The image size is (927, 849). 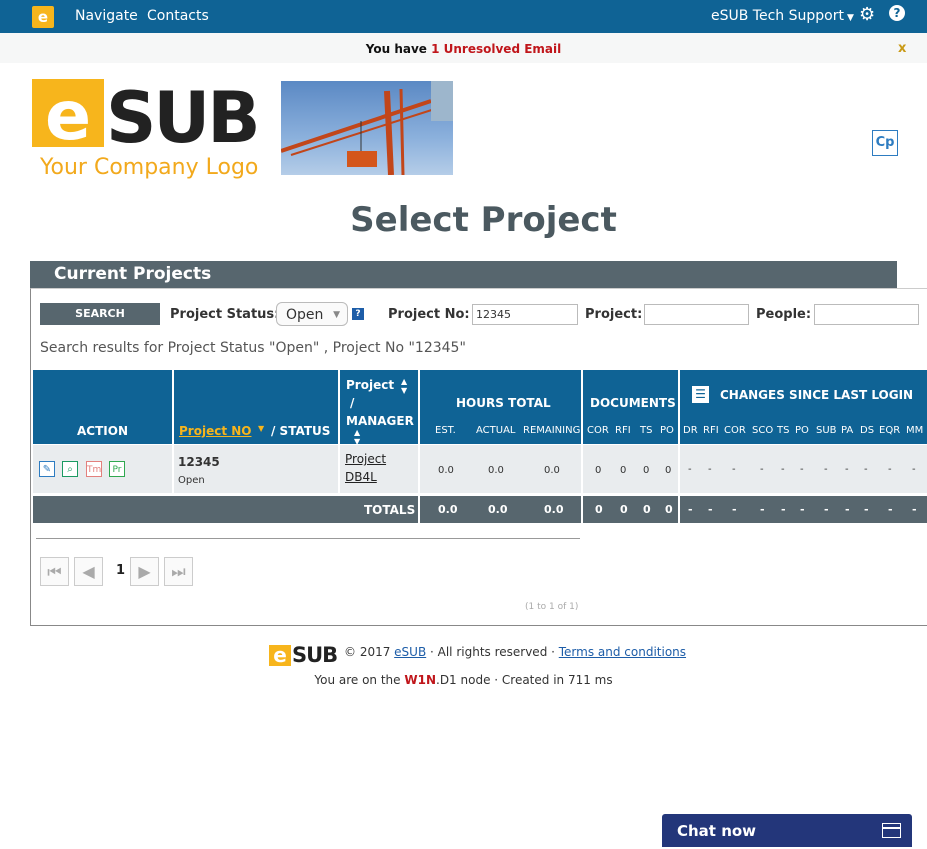 I want to click on column-est: EST., so click(x=445, y=430).